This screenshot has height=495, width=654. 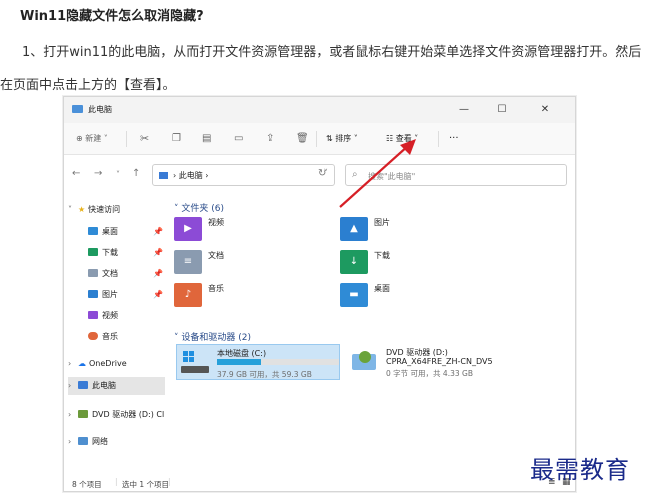 What do you see at coordinates (374, 176) in the screenshot?
I see `arrow-line` at bounding box center [374, 176].